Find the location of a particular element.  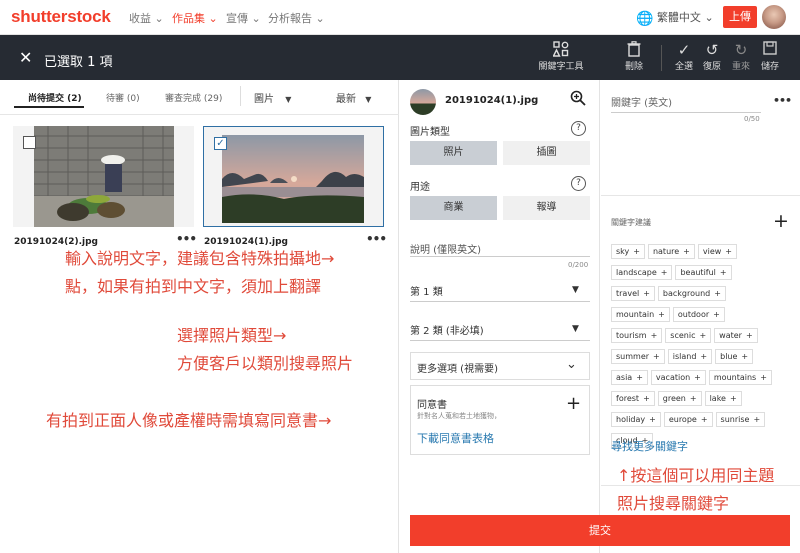

nav-portfolio: 作品集 ⌄ is located at coordinates (195, 18).